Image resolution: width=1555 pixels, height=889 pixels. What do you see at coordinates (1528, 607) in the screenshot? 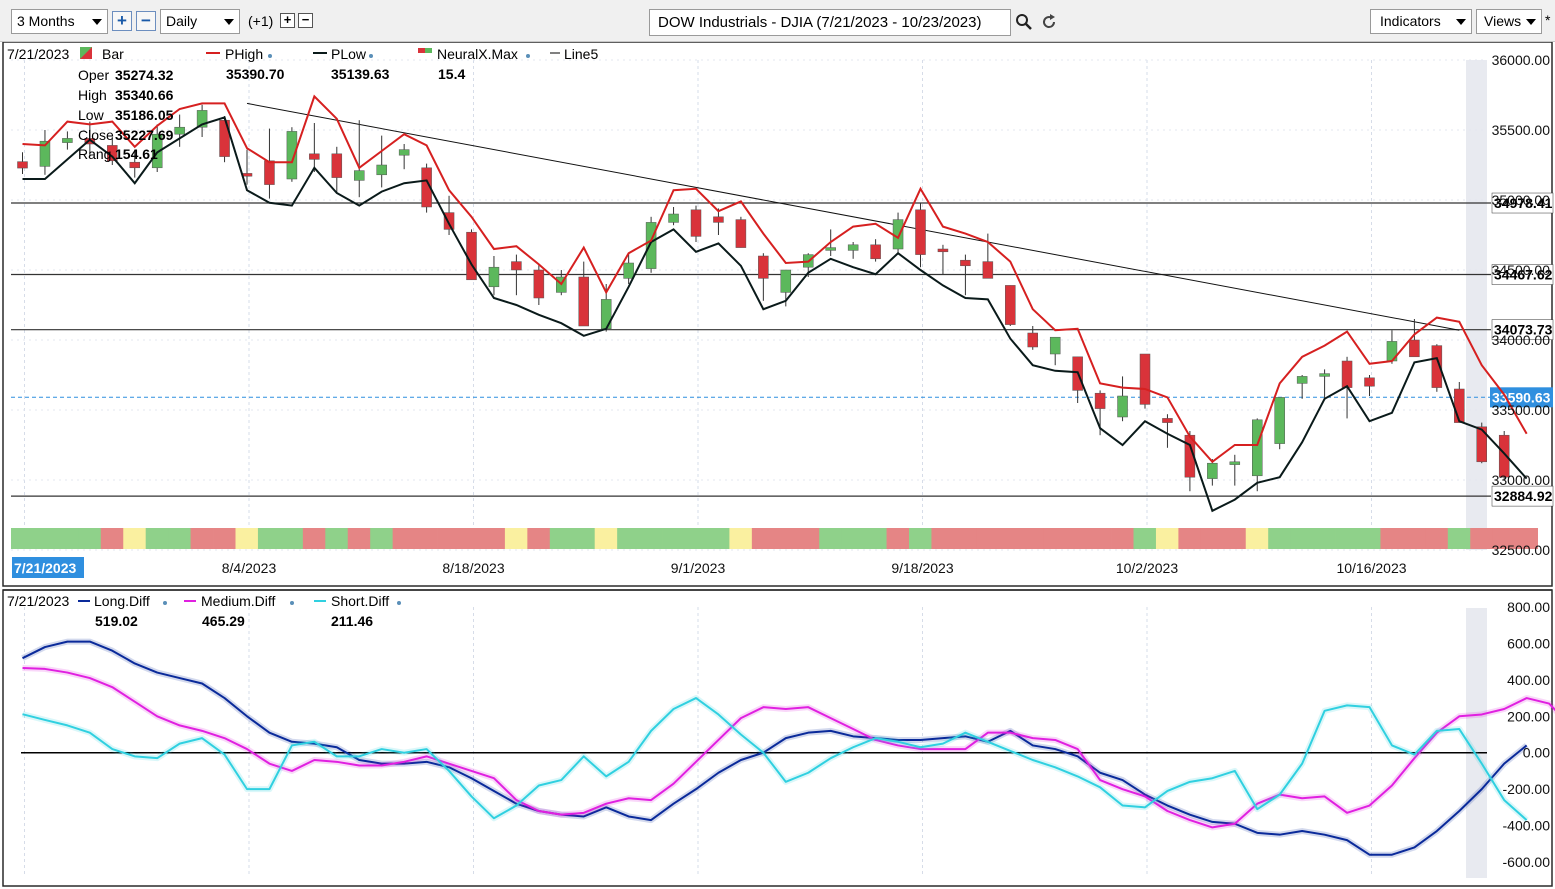
I see `diff-y-tick-label: 800.00` at bounding box center [1528, 607].